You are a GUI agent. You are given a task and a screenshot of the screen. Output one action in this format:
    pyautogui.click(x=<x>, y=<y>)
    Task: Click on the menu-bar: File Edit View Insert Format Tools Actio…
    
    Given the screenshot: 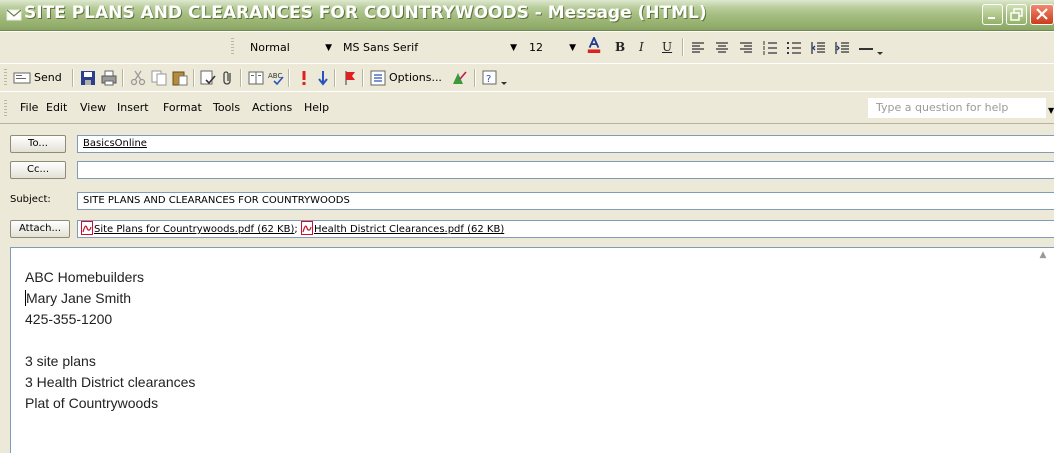 What is the action you would take?
    pyautogui.click(x=527, y=107)
    